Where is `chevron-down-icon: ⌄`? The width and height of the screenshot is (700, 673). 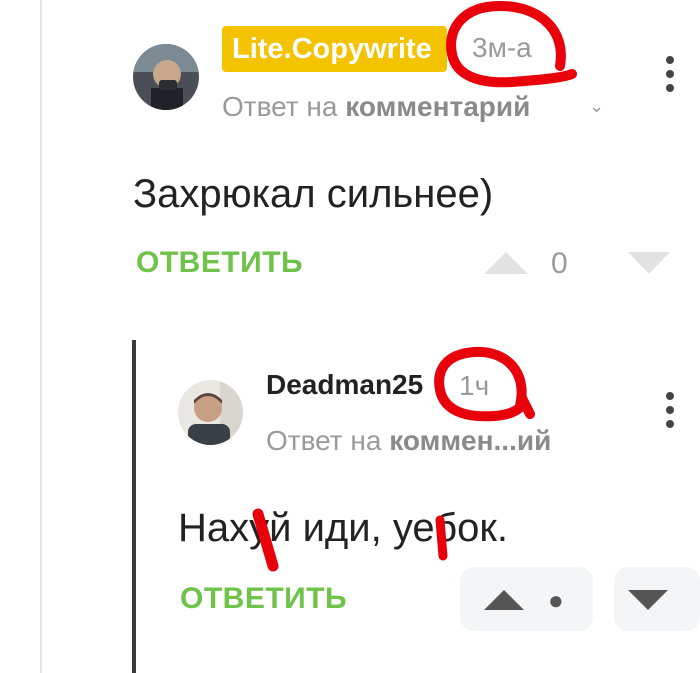 chevron-down-icon: ⌄ is located at coordinates (596, 106).